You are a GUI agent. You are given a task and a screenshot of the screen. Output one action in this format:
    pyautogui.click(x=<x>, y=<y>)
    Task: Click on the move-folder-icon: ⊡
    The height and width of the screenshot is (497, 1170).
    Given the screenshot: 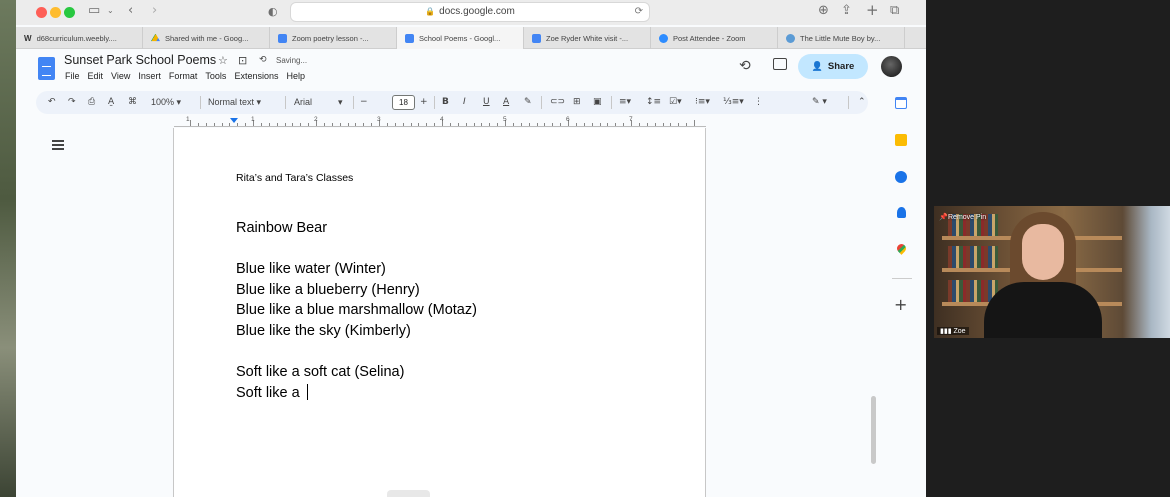 What is the action you would take?
    pyautogui.click(x=242, y=60)
    